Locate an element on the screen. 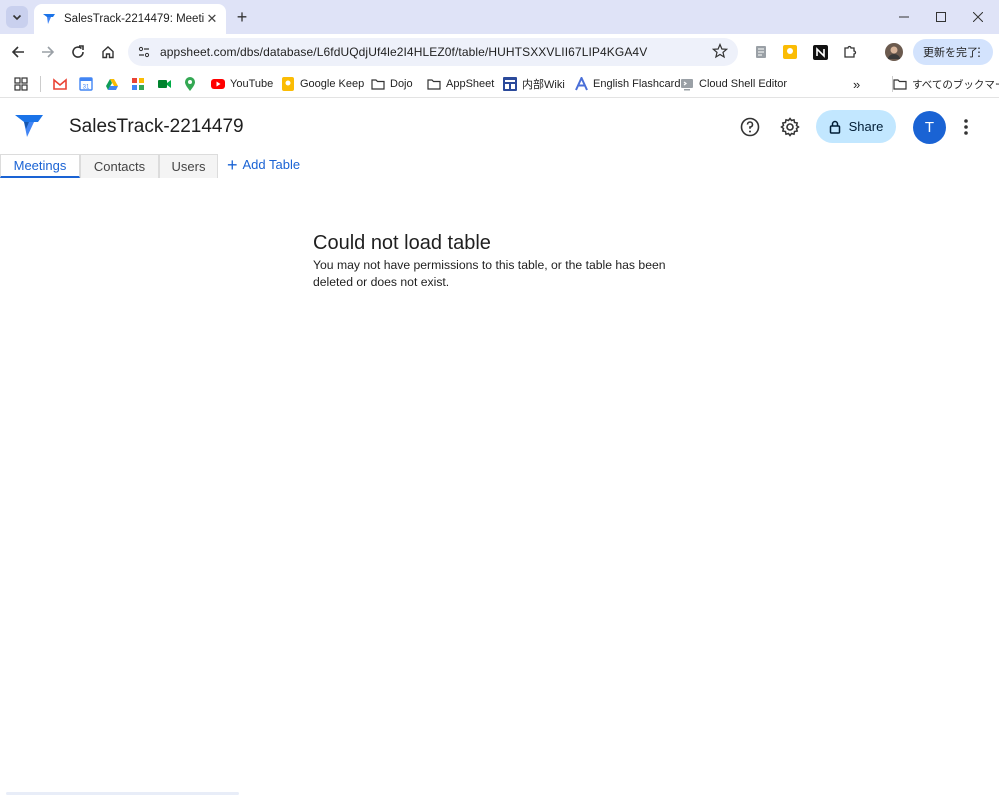 The width and height of the screenshot is (999, 811). back-arrow-icon is located at coordinates (17, 52).